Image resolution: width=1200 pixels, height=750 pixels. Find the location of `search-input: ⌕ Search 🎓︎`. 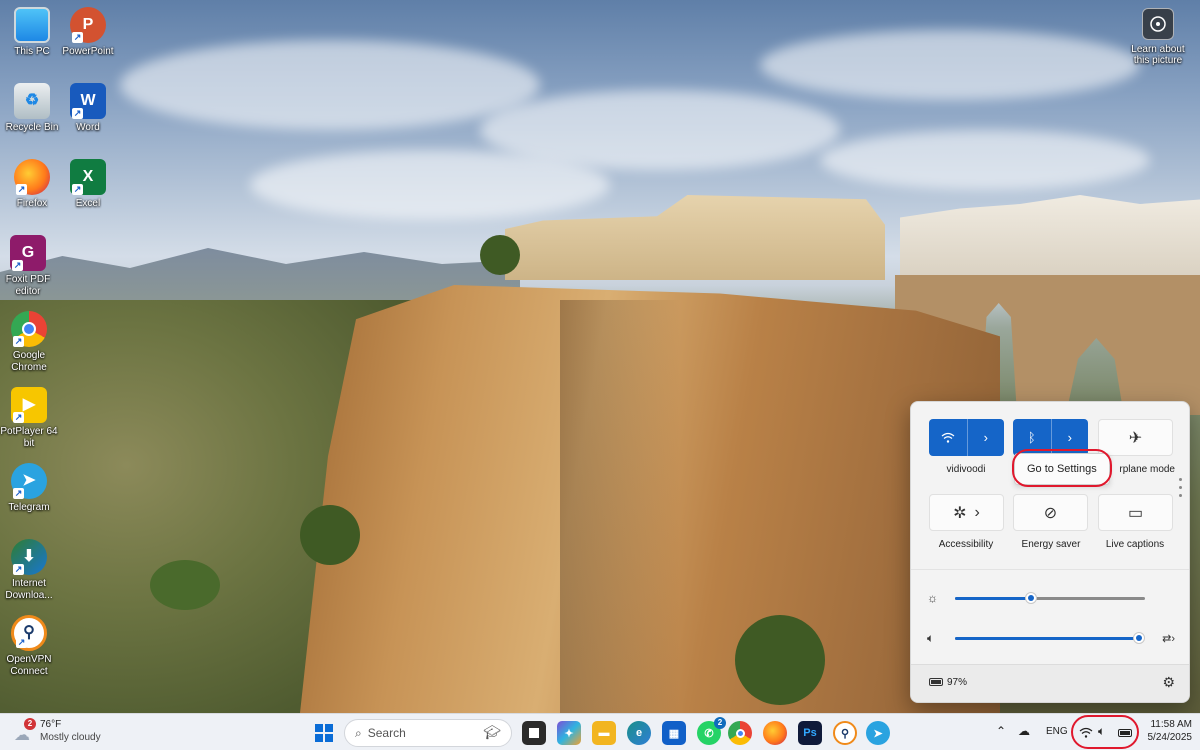

search-input: ⌕ Search 🎓︎ is located at coordinates (428, 733).